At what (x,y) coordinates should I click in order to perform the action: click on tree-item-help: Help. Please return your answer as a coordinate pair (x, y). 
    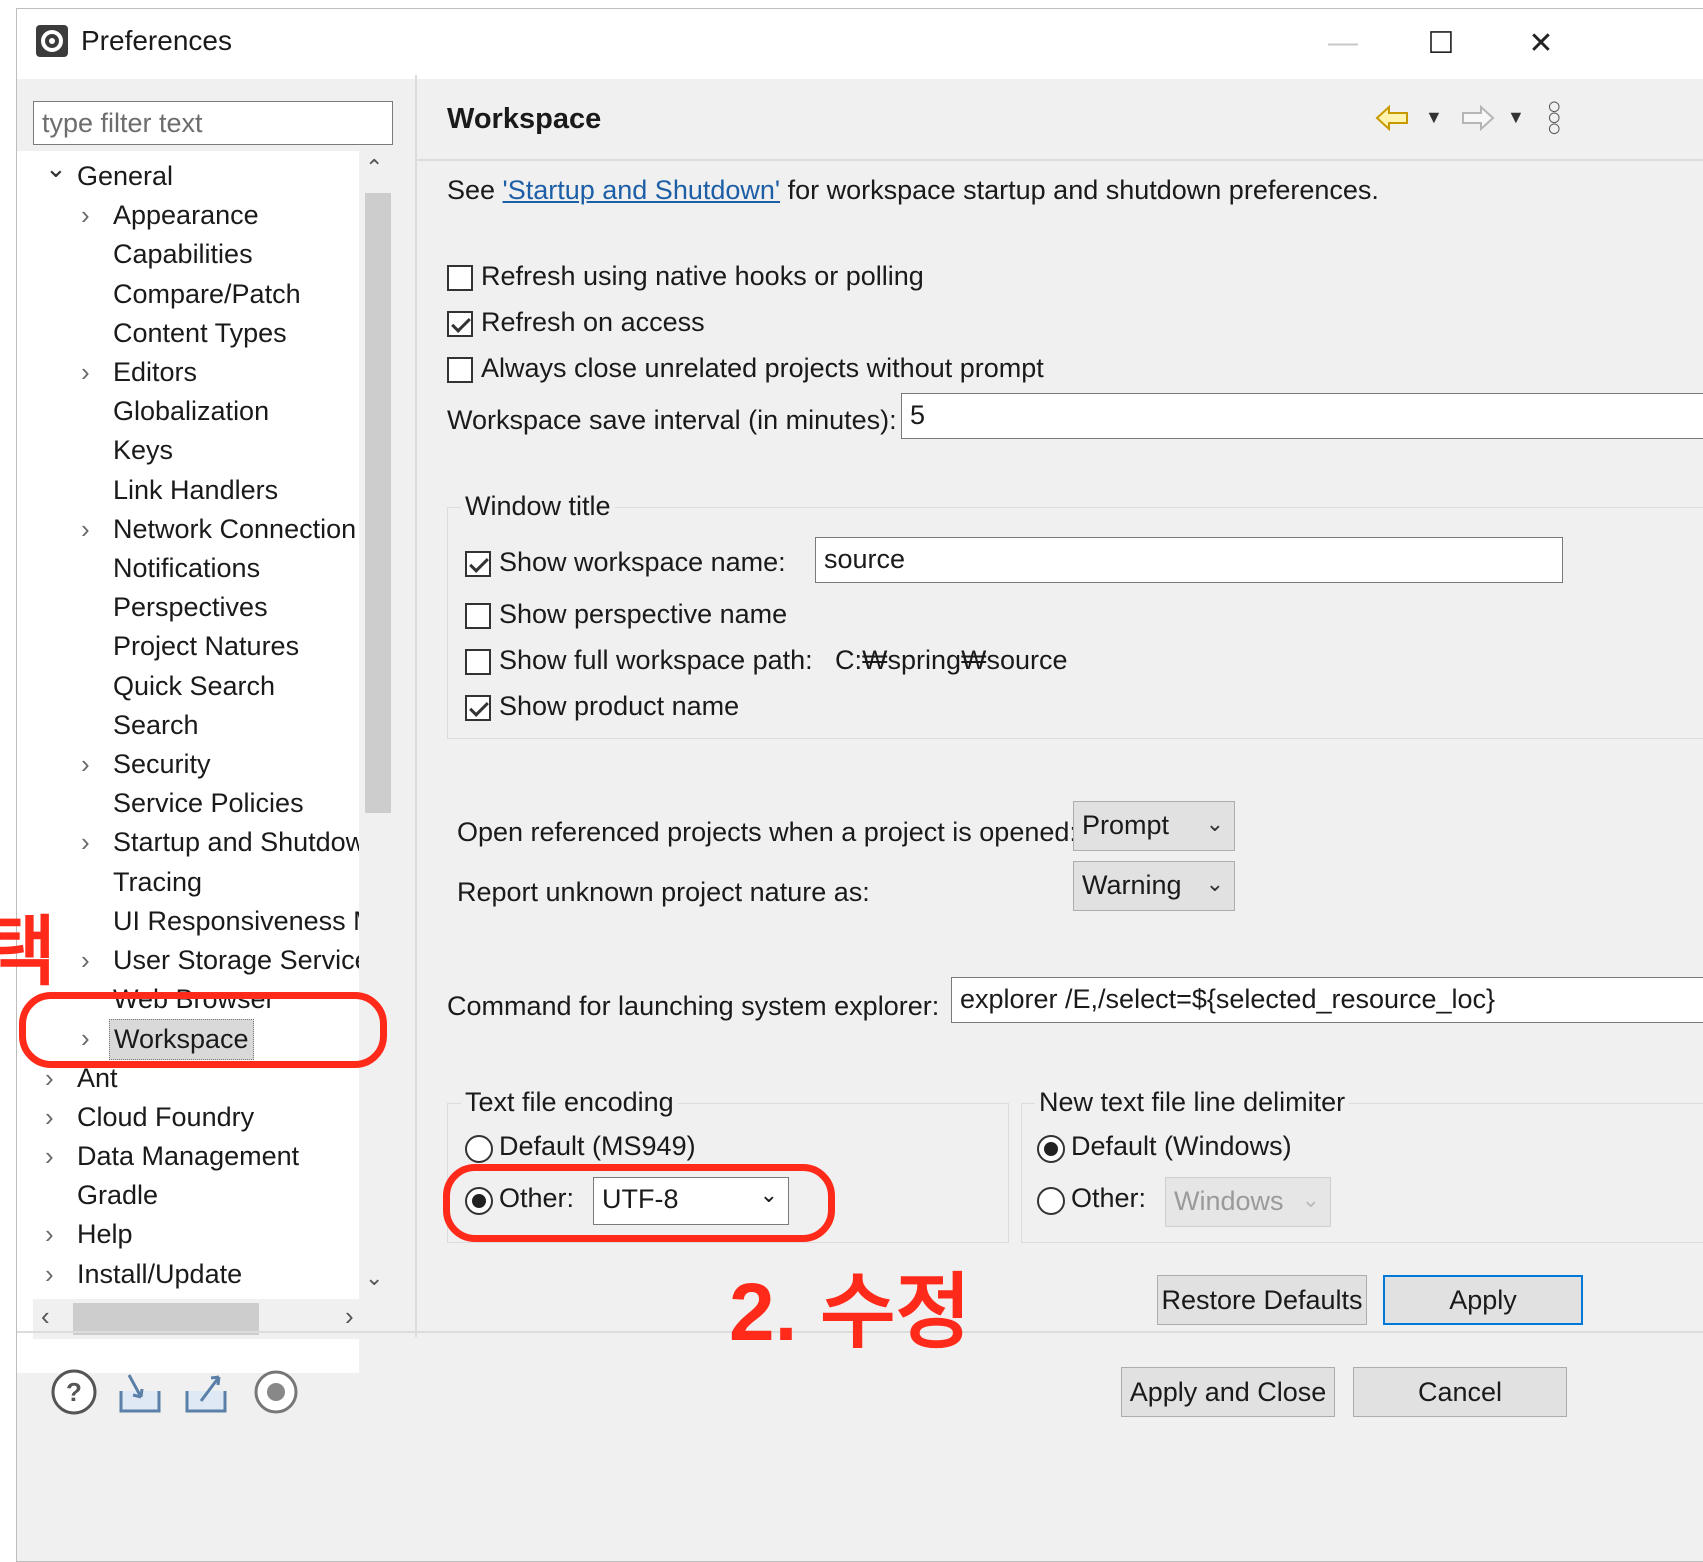
    Looking at the image, I should click on (105, 1234).